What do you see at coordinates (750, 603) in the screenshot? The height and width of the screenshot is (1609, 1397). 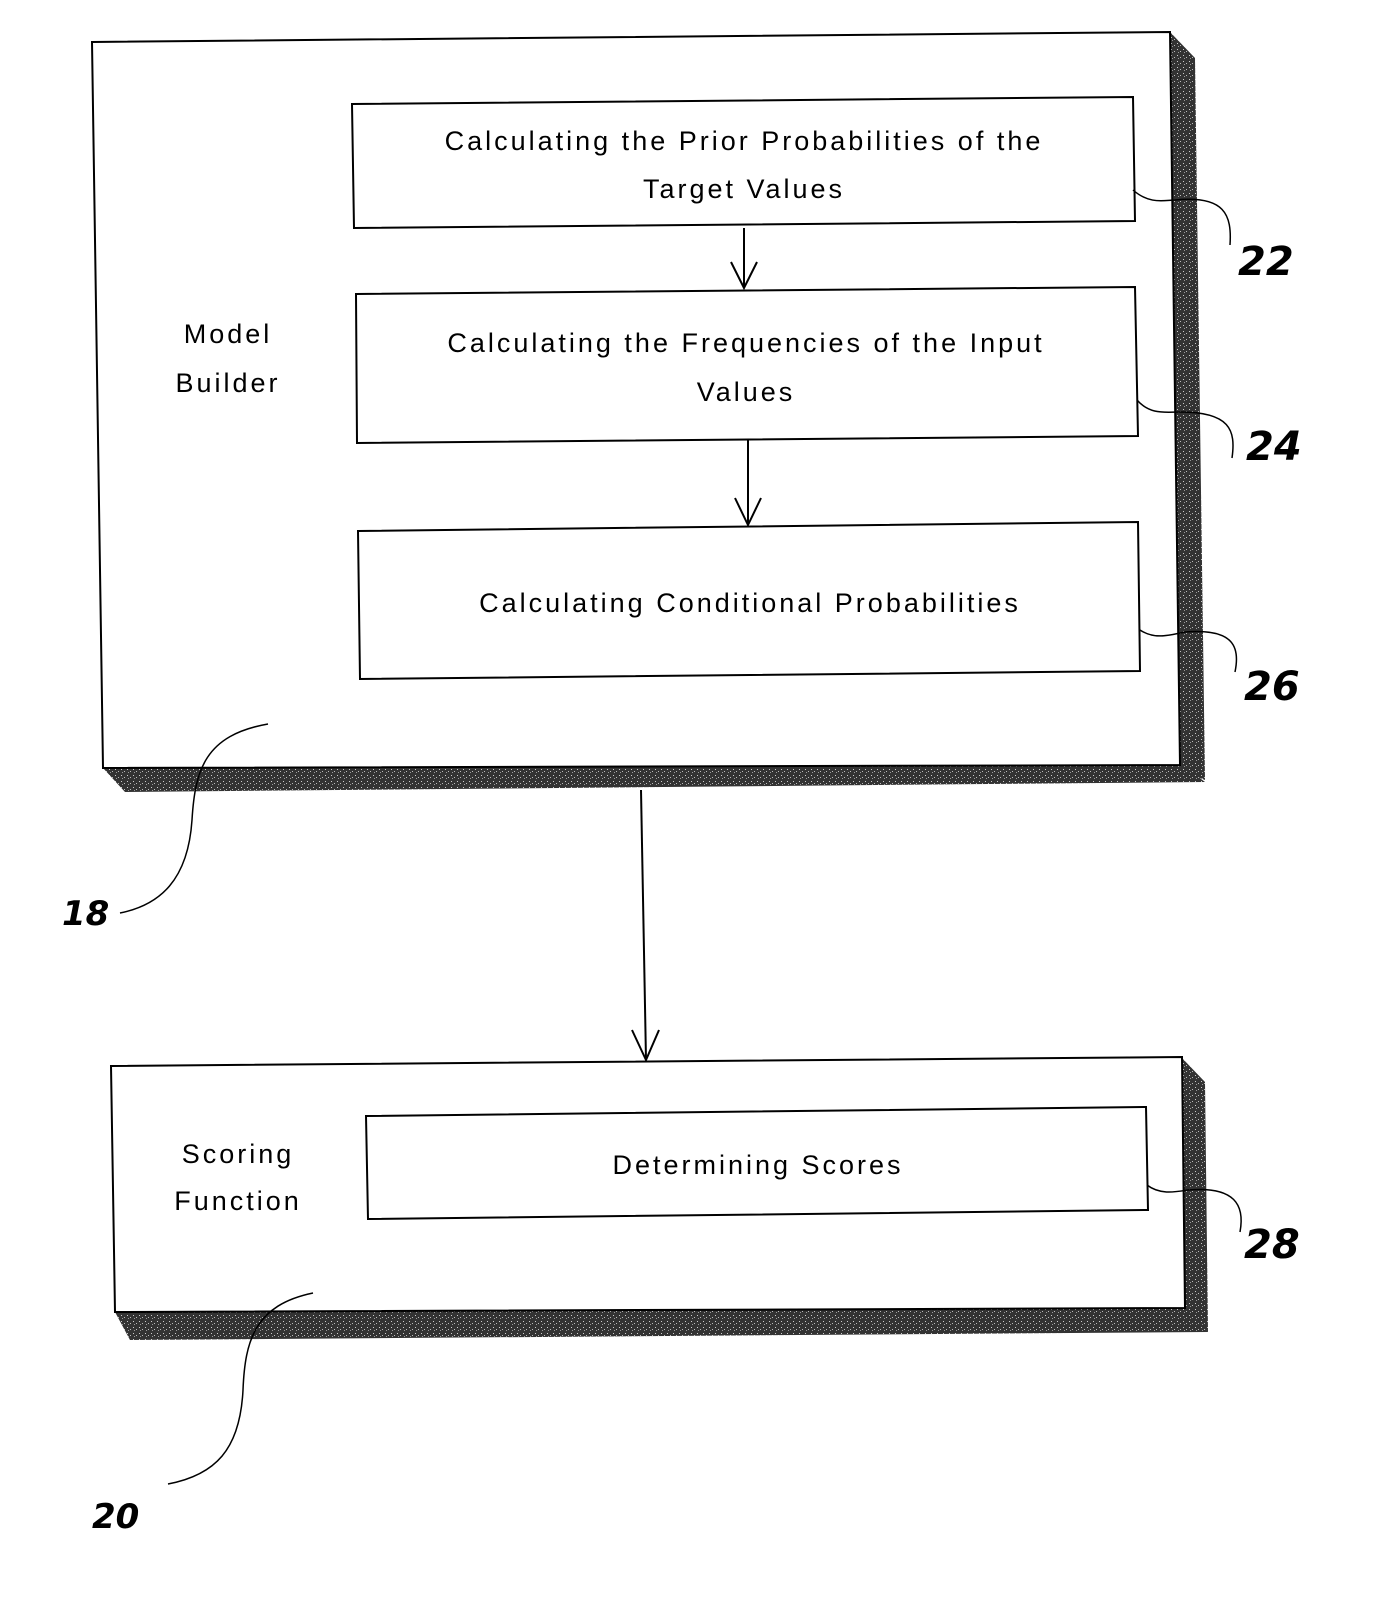 I see `step-26-text-line1: Calculating Conditional Probabilities` at bounding box center [750, 603].